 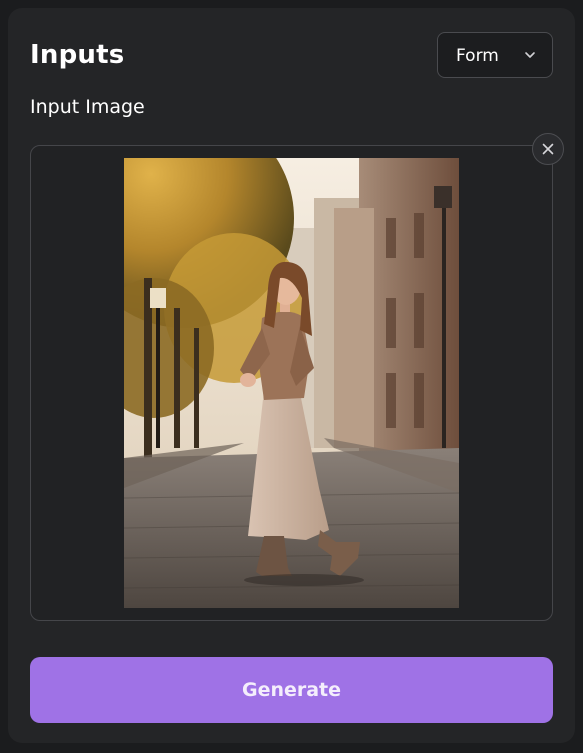 I want to click on mode-dropdown: Form, so click(x=495, y=55).